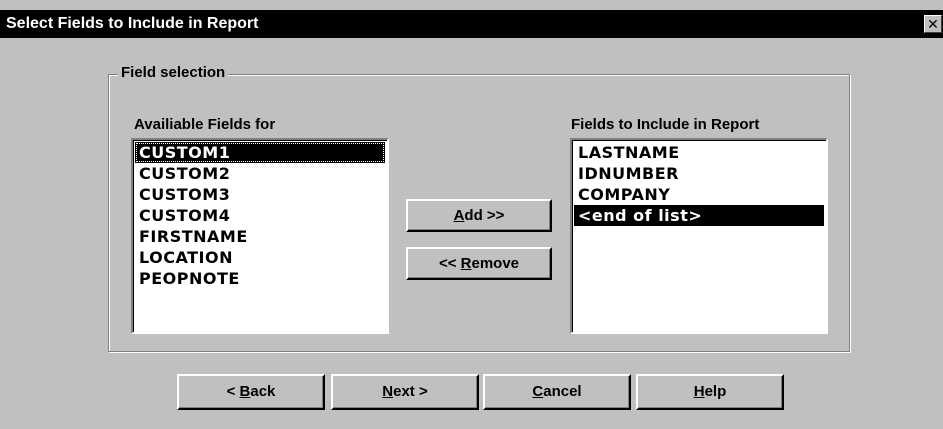  I want to click on close-button: ✕, so click(933, 24).